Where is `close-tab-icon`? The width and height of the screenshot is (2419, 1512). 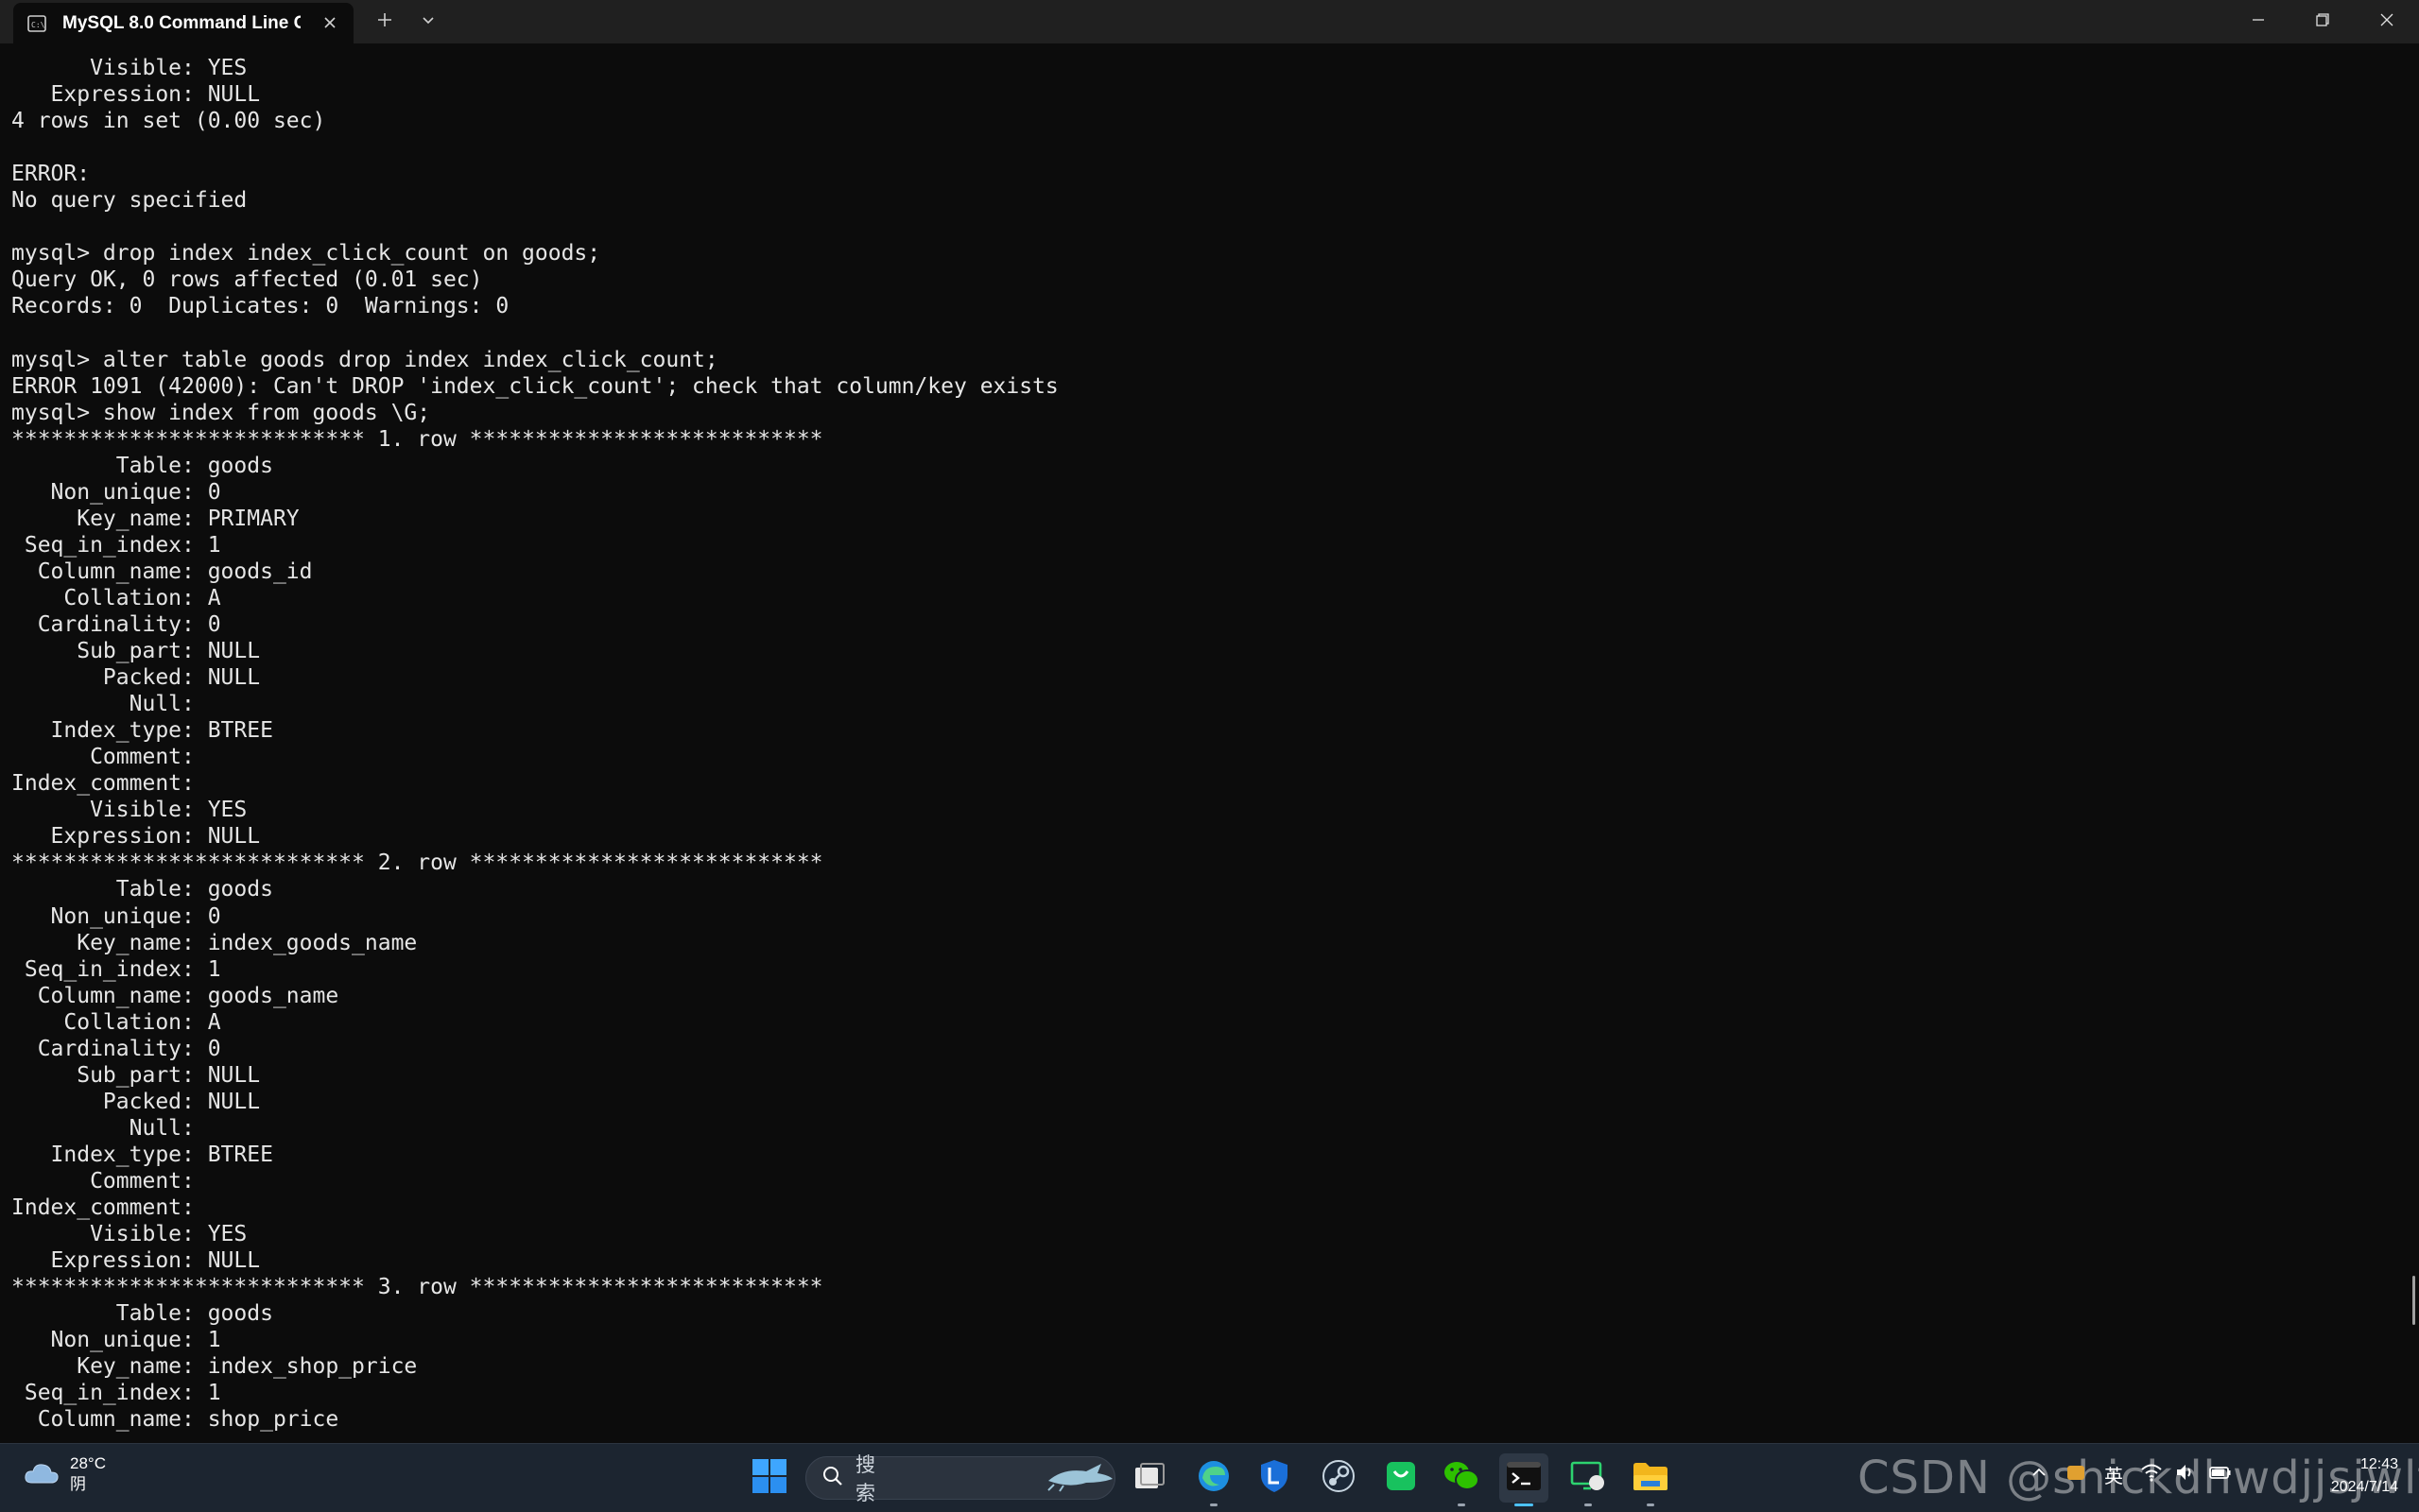
close-tab-icon is located at coordinates (330, 22).